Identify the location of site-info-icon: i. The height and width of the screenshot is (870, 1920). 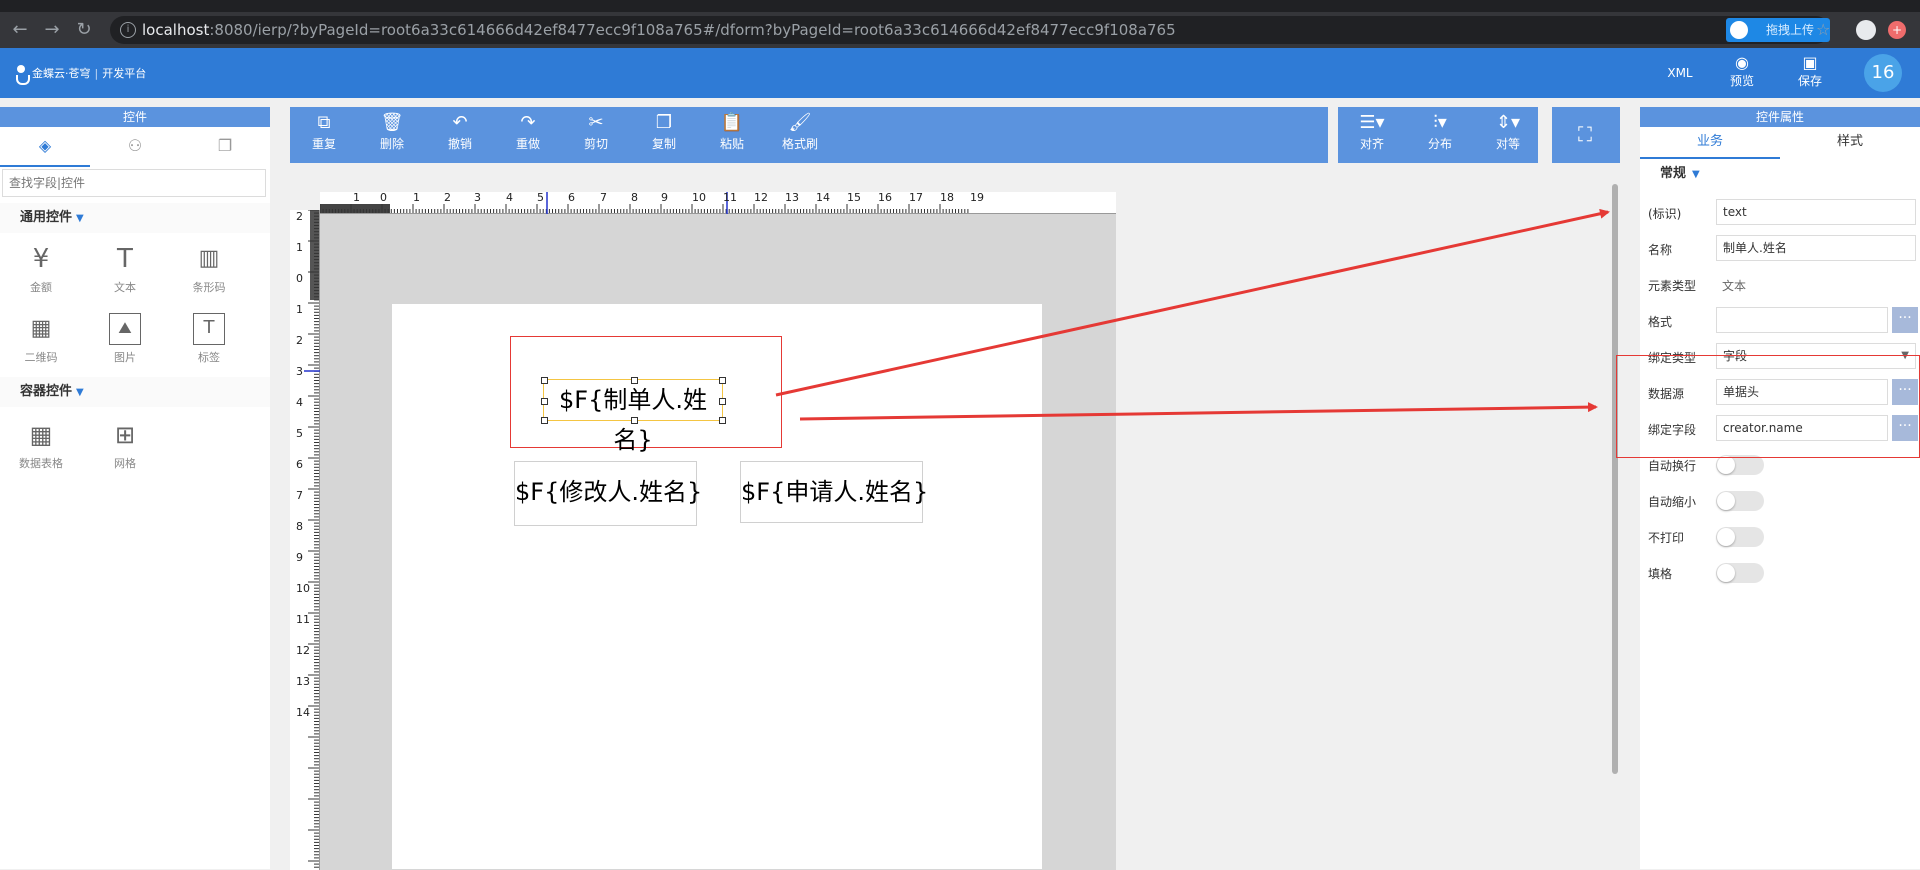
(128, 30).